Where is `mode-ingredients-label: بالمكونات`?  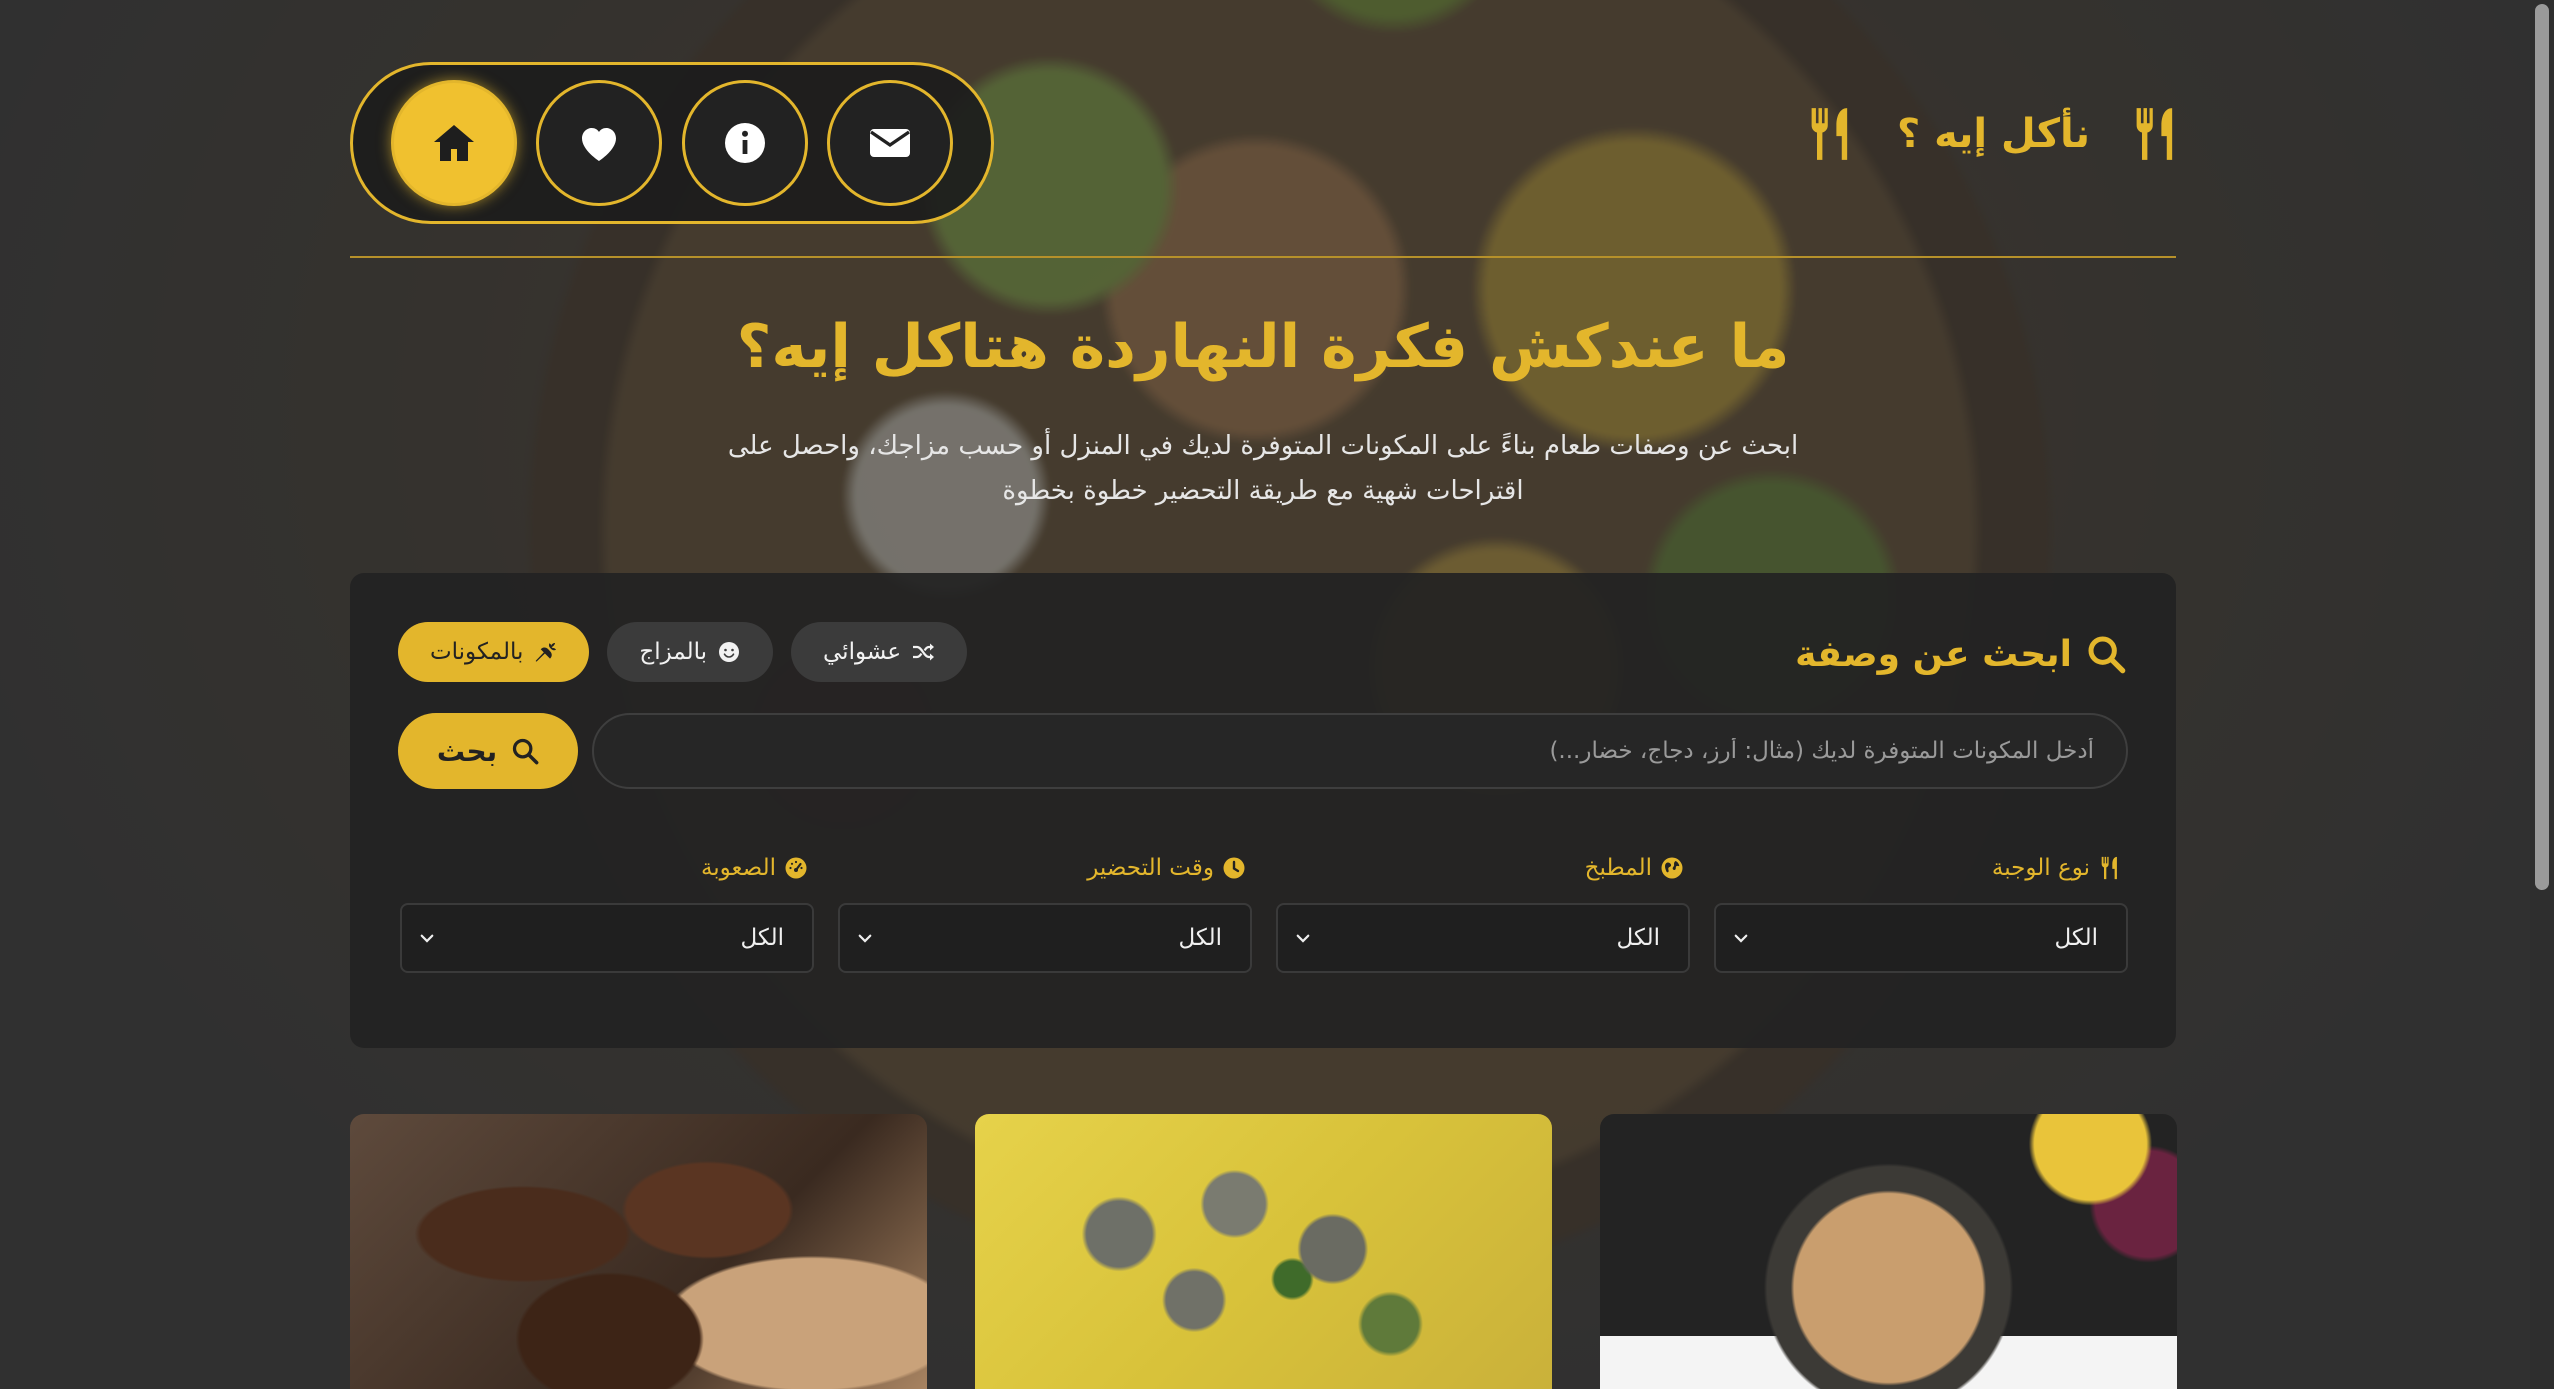
mode-ingredients-label: بالمكونات is located at coordinates (477, 652).